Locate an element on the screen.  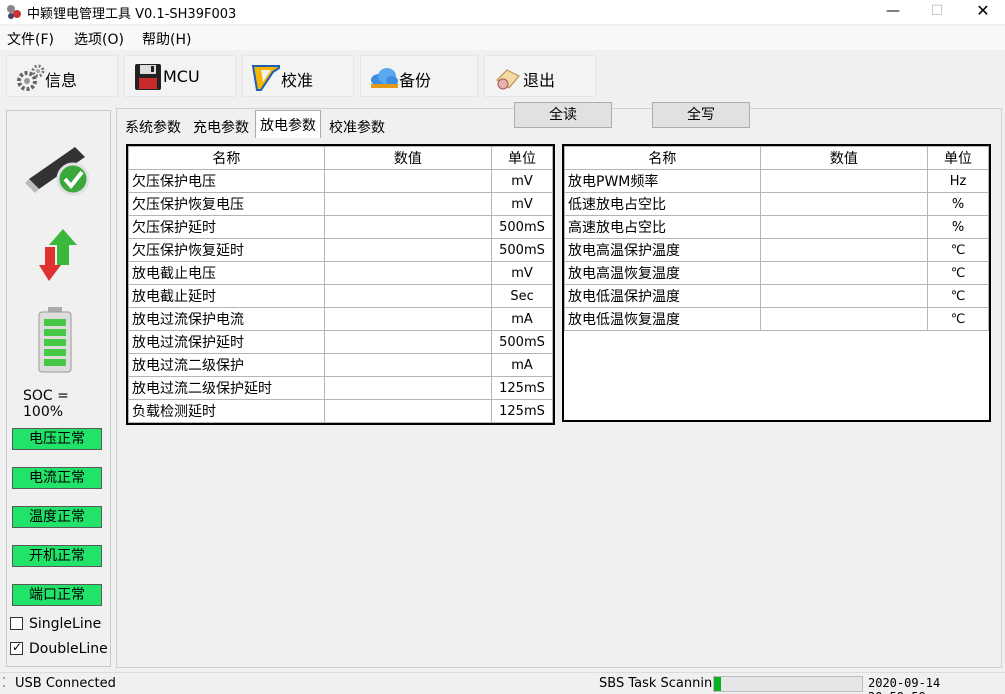
menu-options: 选项(O) is located at coordinates (99, 39).